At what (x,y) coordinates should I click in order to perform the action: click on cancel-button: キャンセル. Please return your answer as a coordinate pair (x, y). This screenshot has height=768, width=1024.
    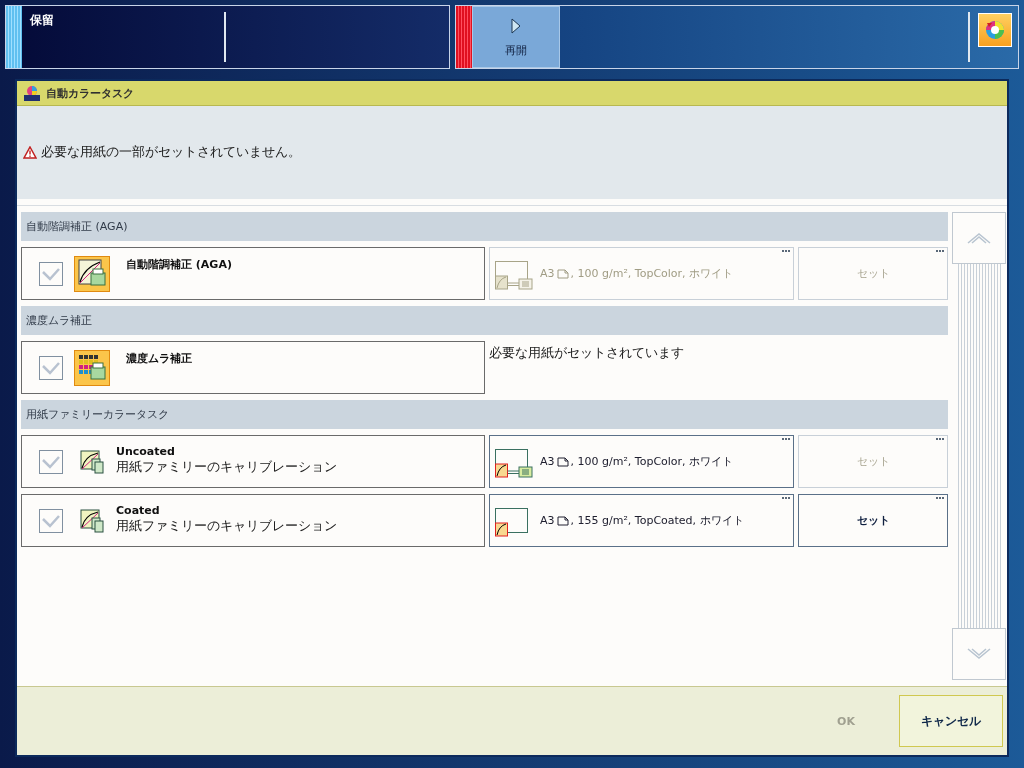
    Looking at the image, I should click on (951, 721).